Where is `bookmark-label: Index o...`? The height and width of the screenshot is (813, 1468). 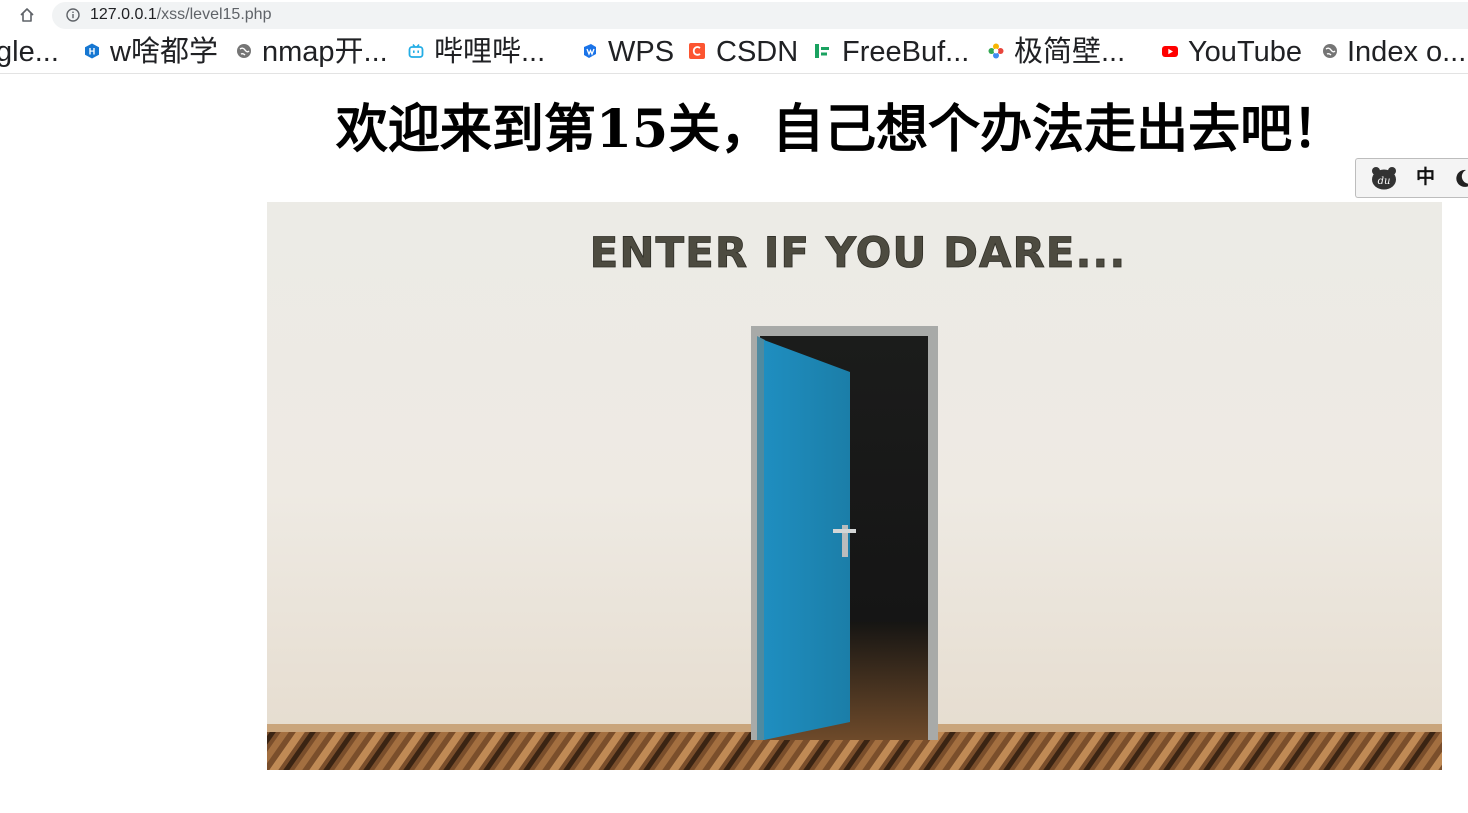
bookmark-label: Index o... is located at coordinates (1407, 52).